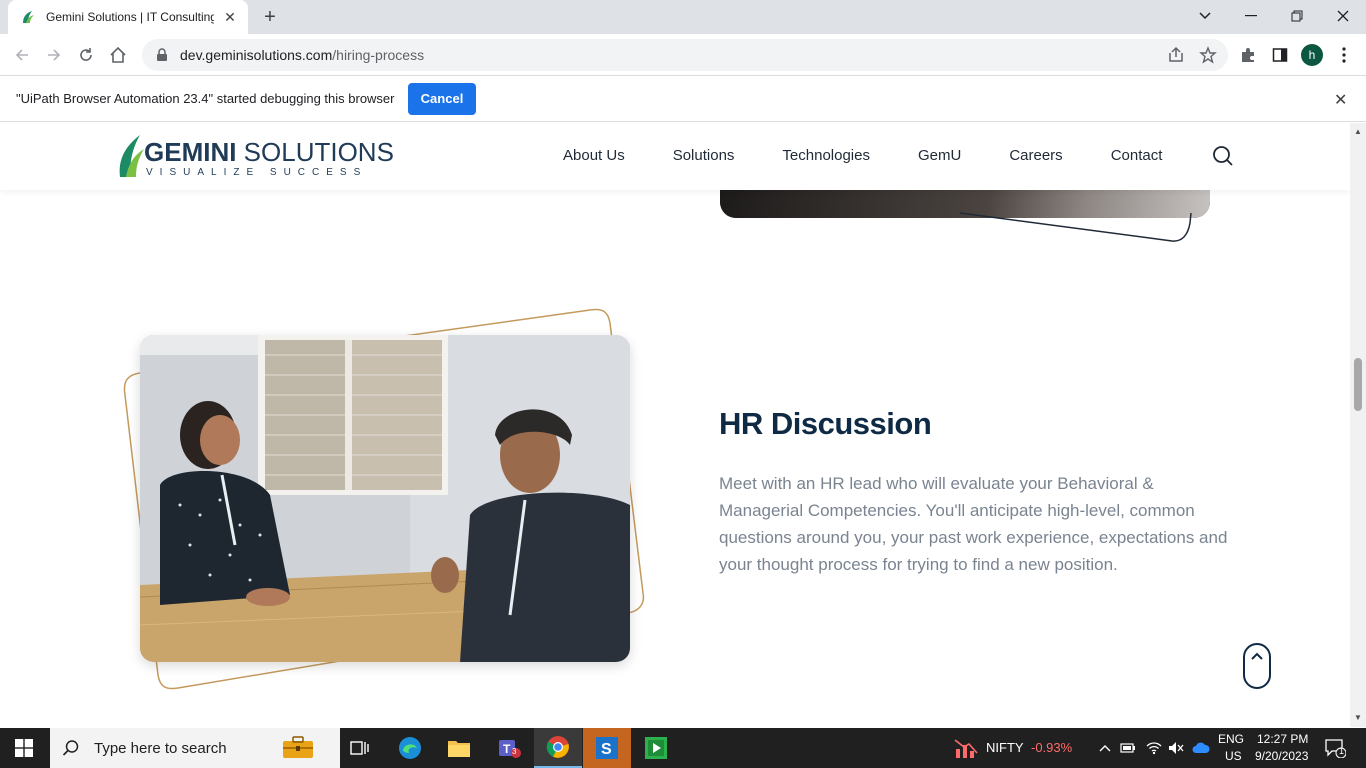  What do you see at coordinates (378, 55) in the screenshot?
I see `url-path: /hiring-process` at bounding box center [378, 55].